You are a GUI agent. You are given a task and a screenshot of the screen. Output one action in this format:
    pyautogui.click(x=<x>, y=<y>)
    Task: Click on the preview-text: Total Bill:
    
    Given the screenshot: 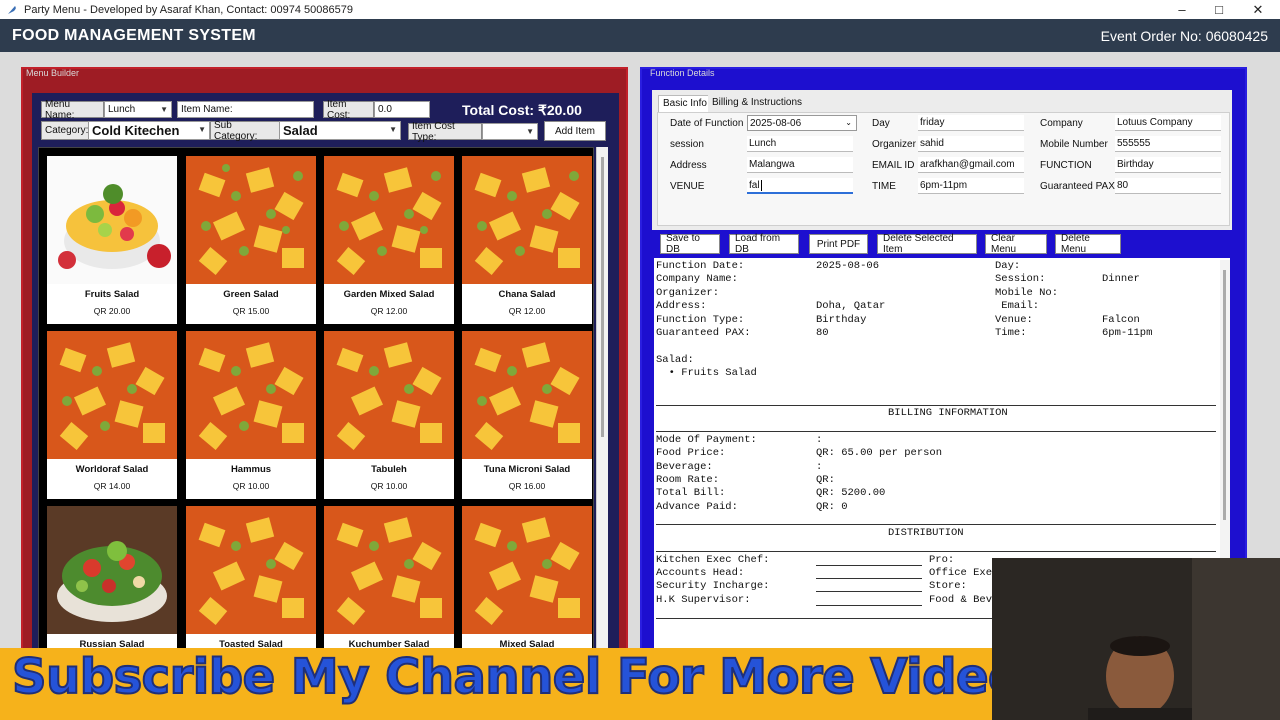 What is the action you would take?
    pyautogui.click(x=691, y=493)
    